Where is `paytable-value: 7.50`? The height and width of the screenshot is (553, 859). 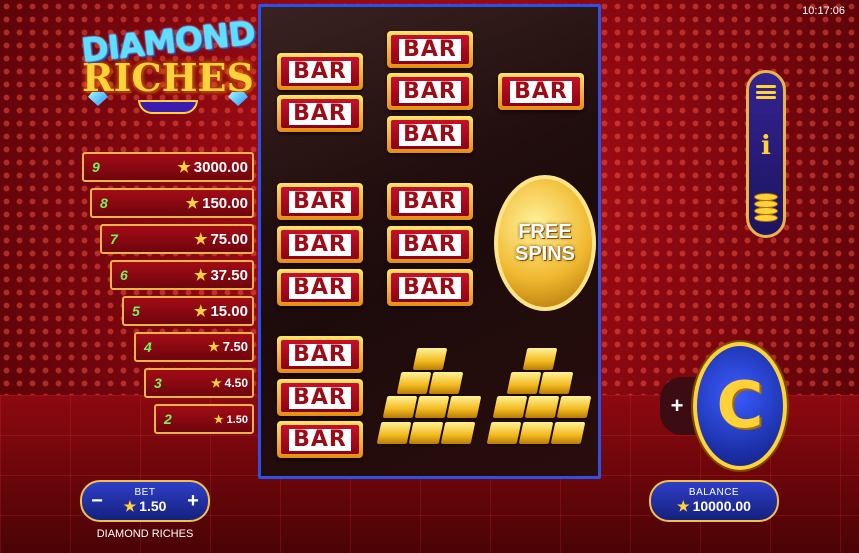 paytable-value: 7.50 is located at coordinates (235, 346).